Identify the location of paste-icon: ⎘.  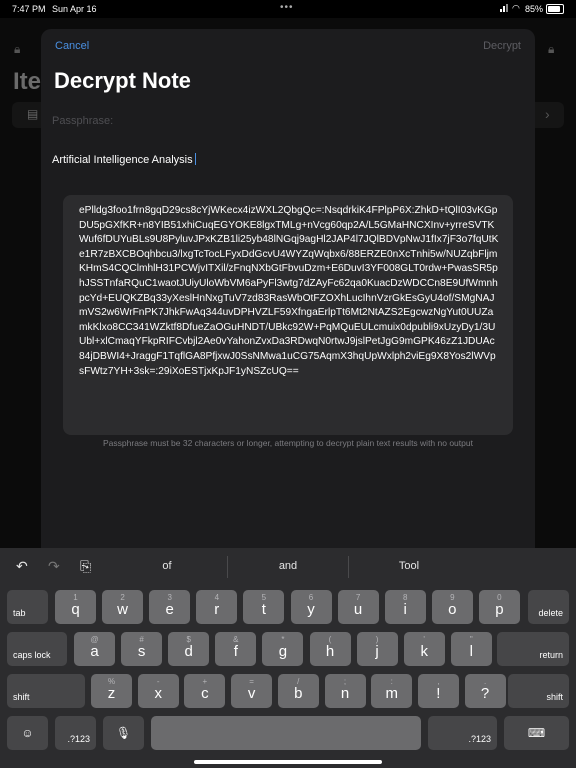
(85, 566).